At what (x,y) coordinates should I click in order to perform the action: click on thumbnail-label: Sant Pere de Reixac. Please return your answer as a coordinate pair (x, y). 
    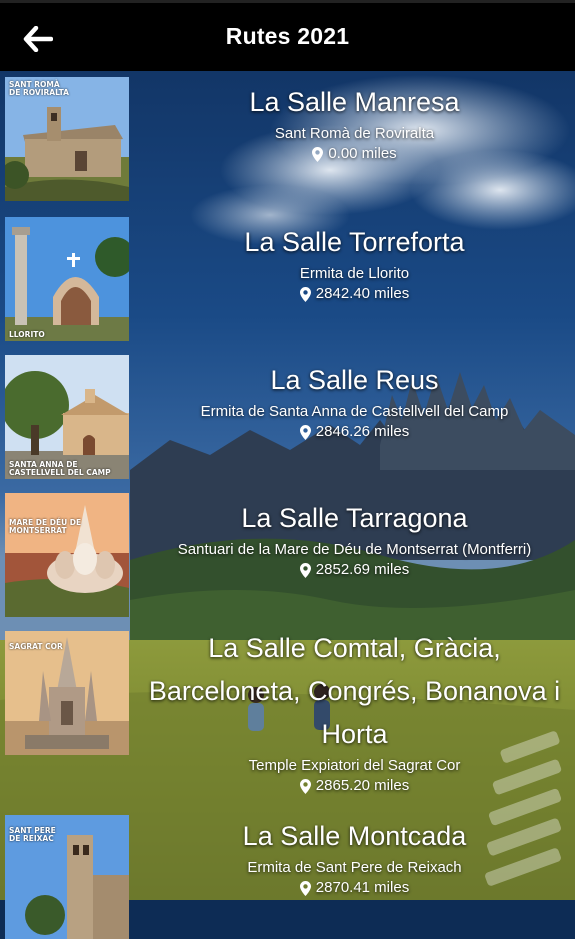
    Looking at the image, I should click on (32, 834).